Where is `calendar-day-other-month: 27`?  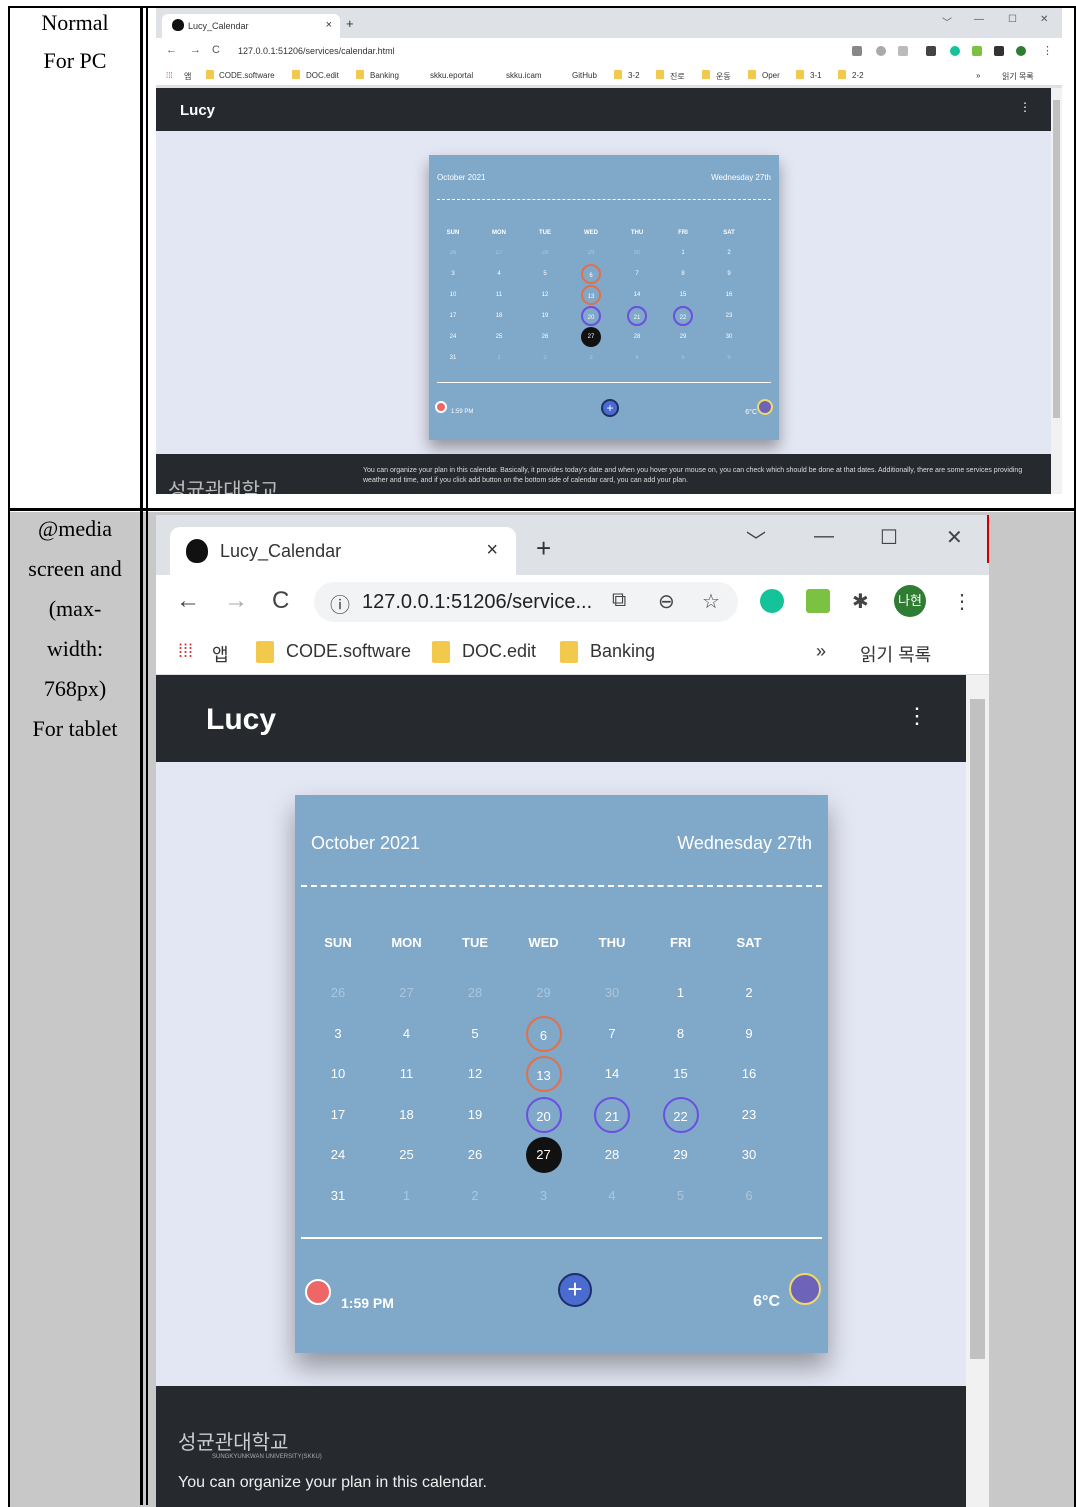
calendar-day-other-month: 27 is located at coordinates (499, 253).